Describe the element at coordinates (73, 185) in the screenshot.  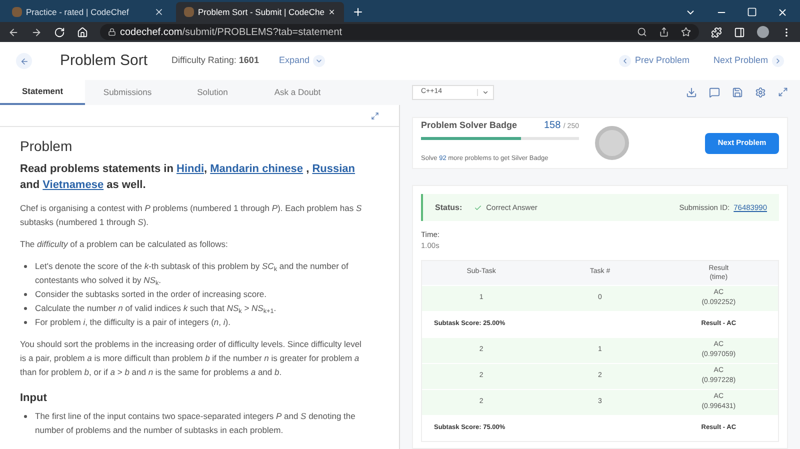
I see `language-link: Vietnamese` at that location.